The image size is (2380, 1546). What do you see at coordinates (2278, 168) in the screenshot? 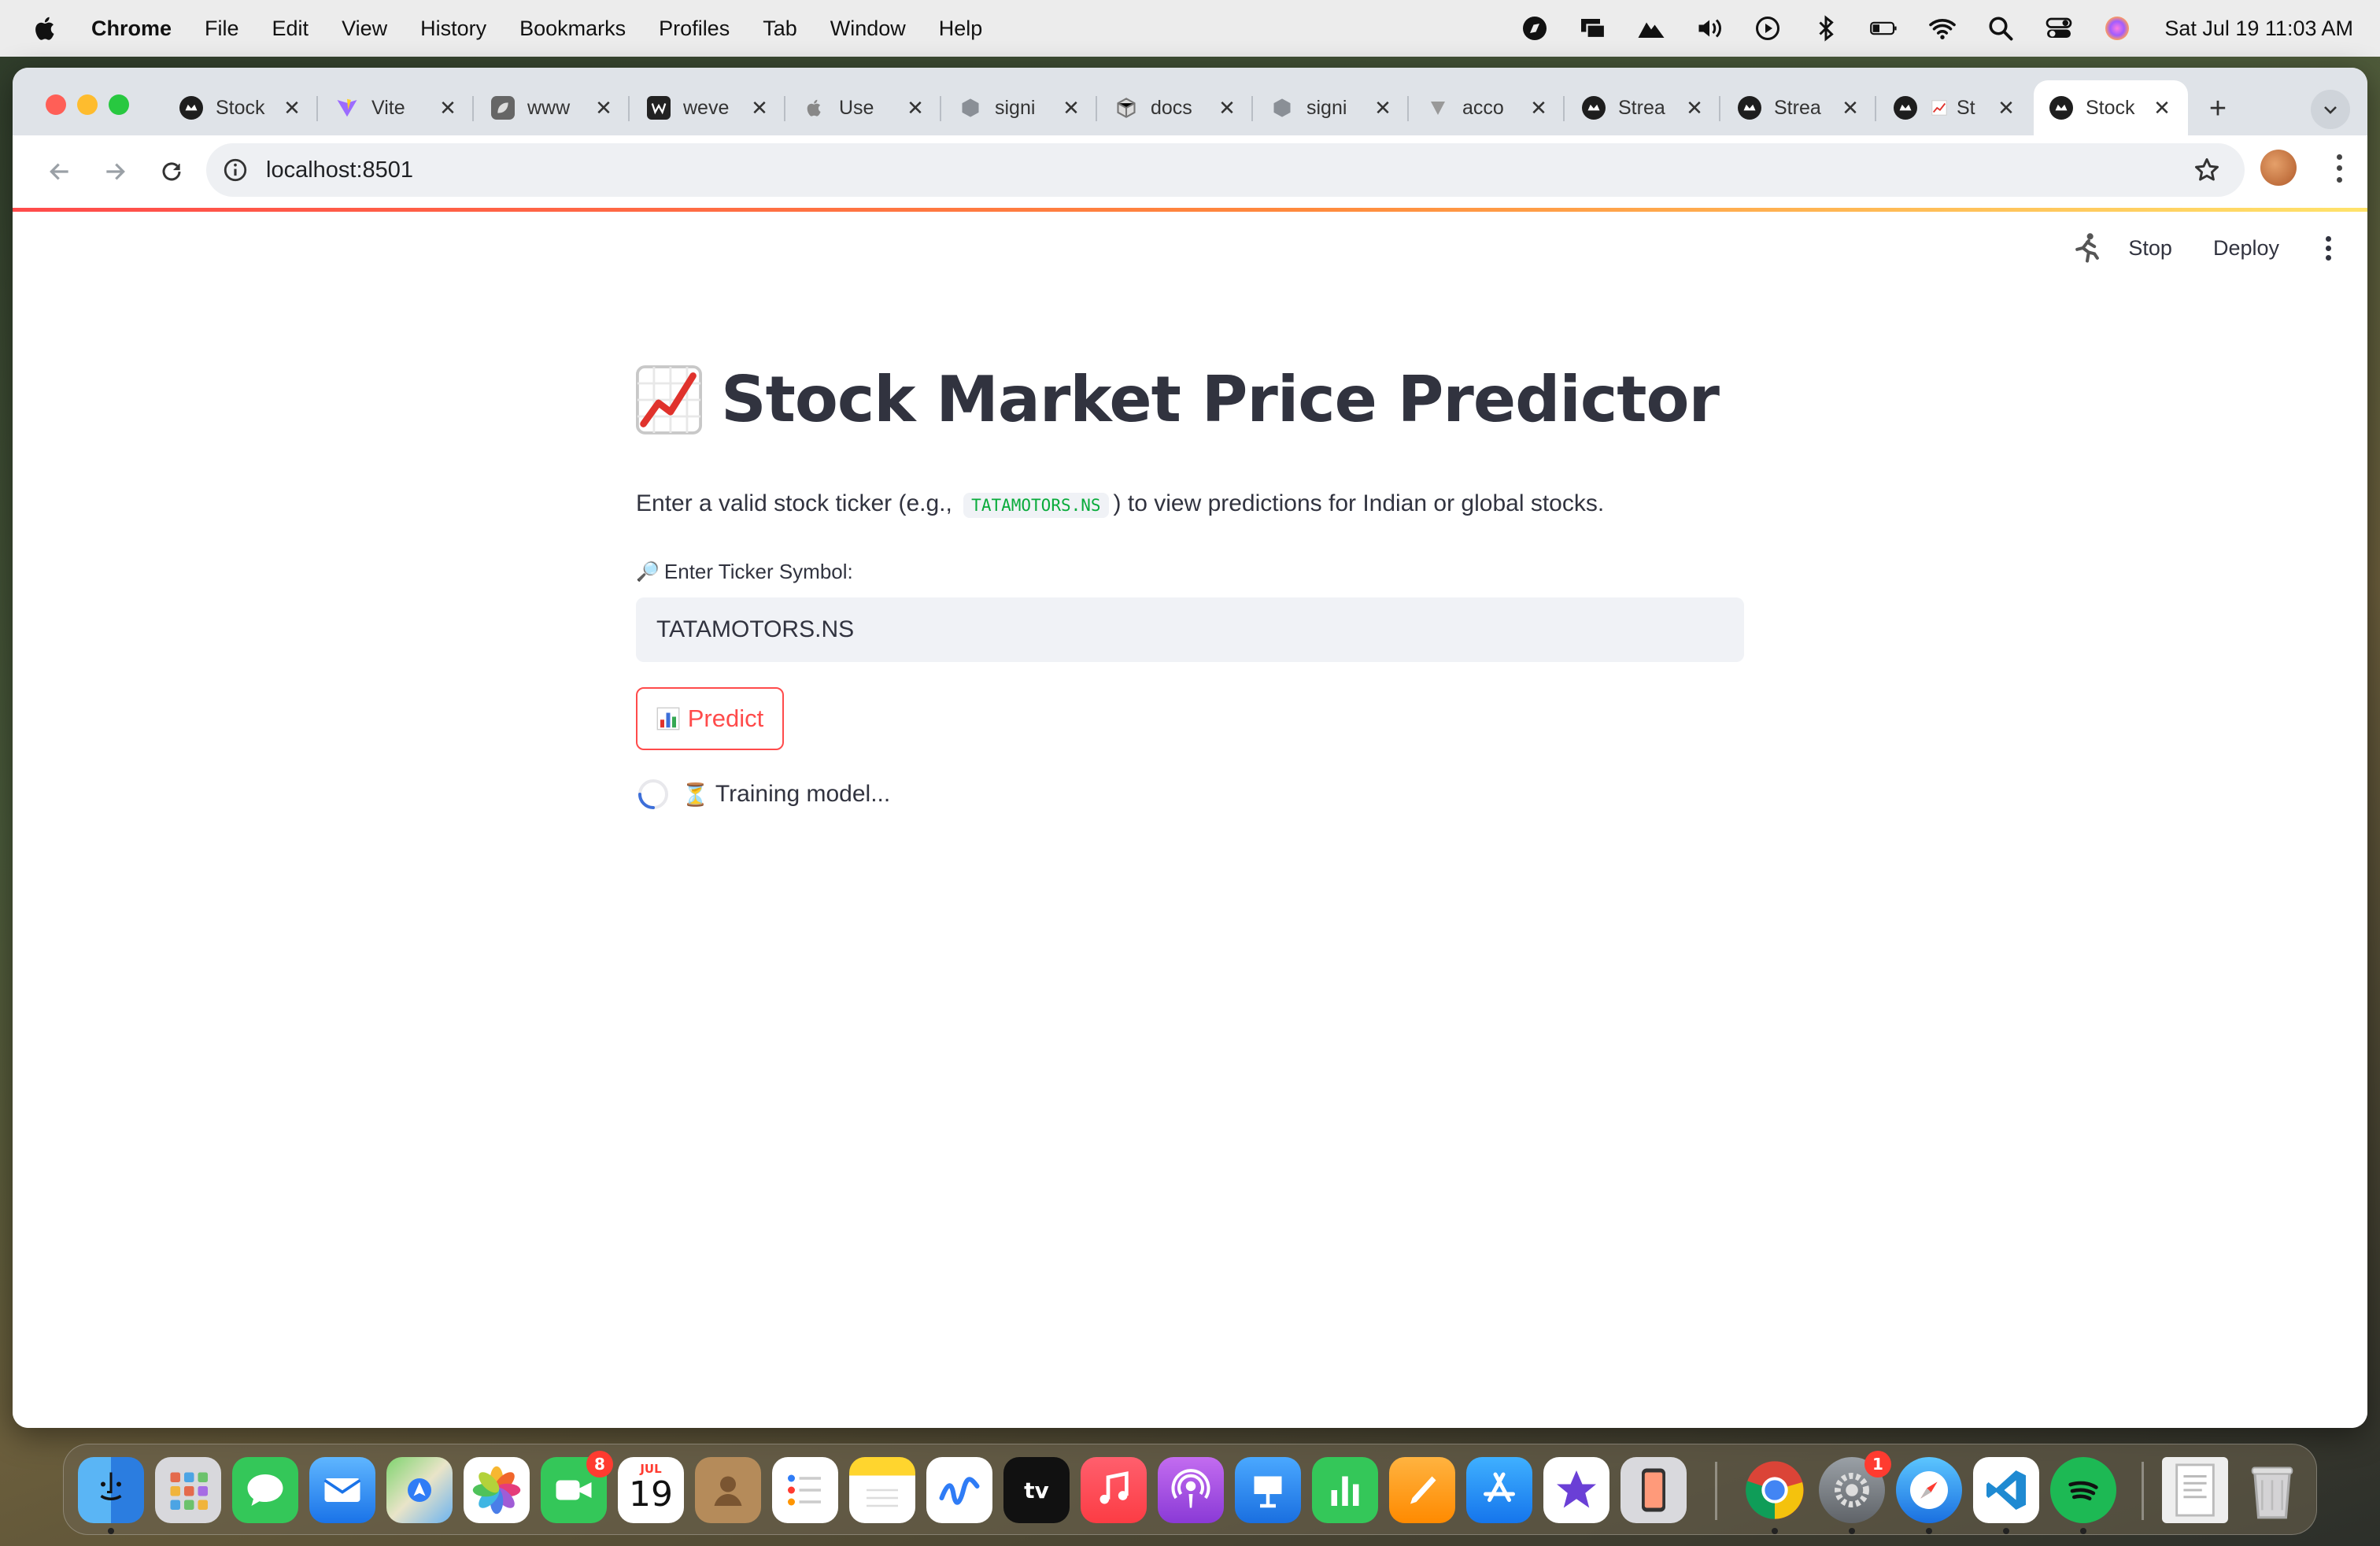
I see `profile-avatar` at bounding box center [2278, 168].